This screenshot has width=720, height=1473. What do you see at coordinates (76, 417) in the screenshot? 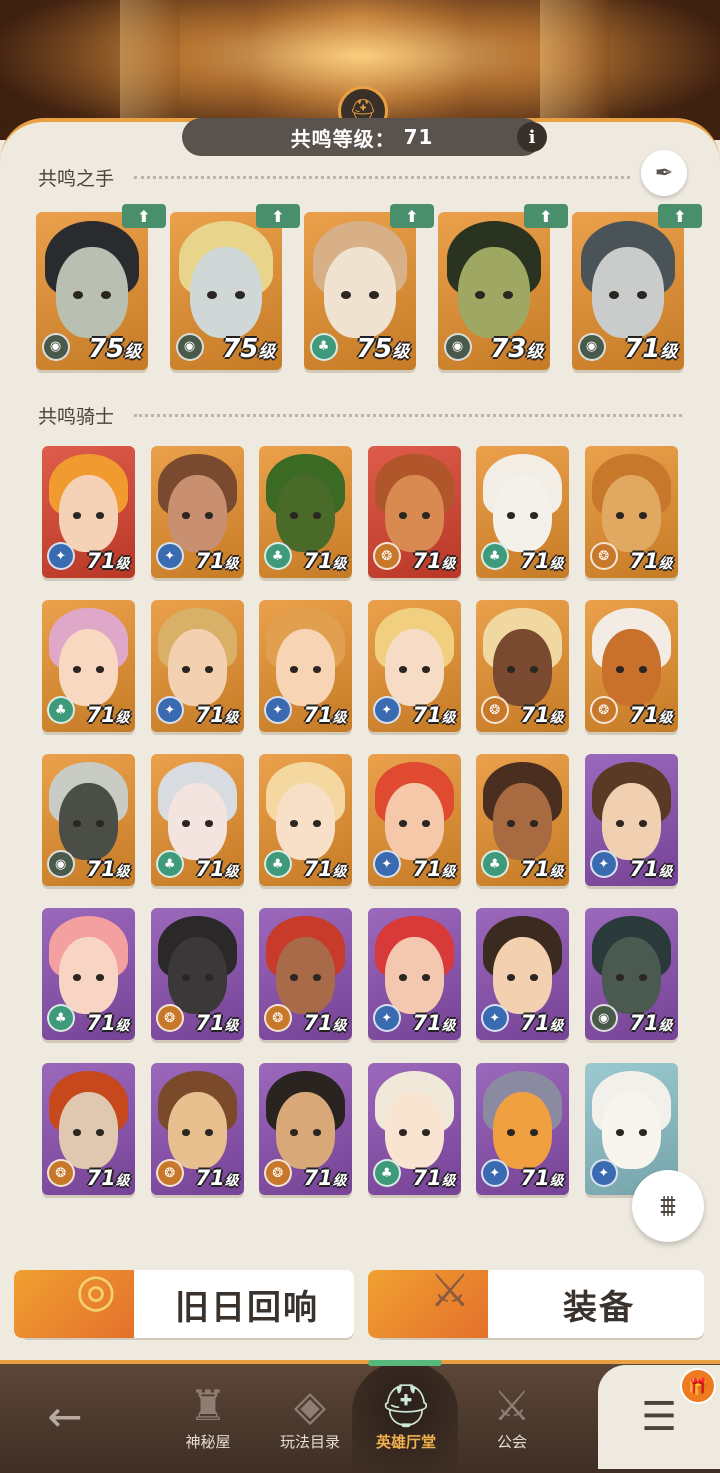
I see `section-title-knights: 共鸣骑士` at bounding box center [76, 417].